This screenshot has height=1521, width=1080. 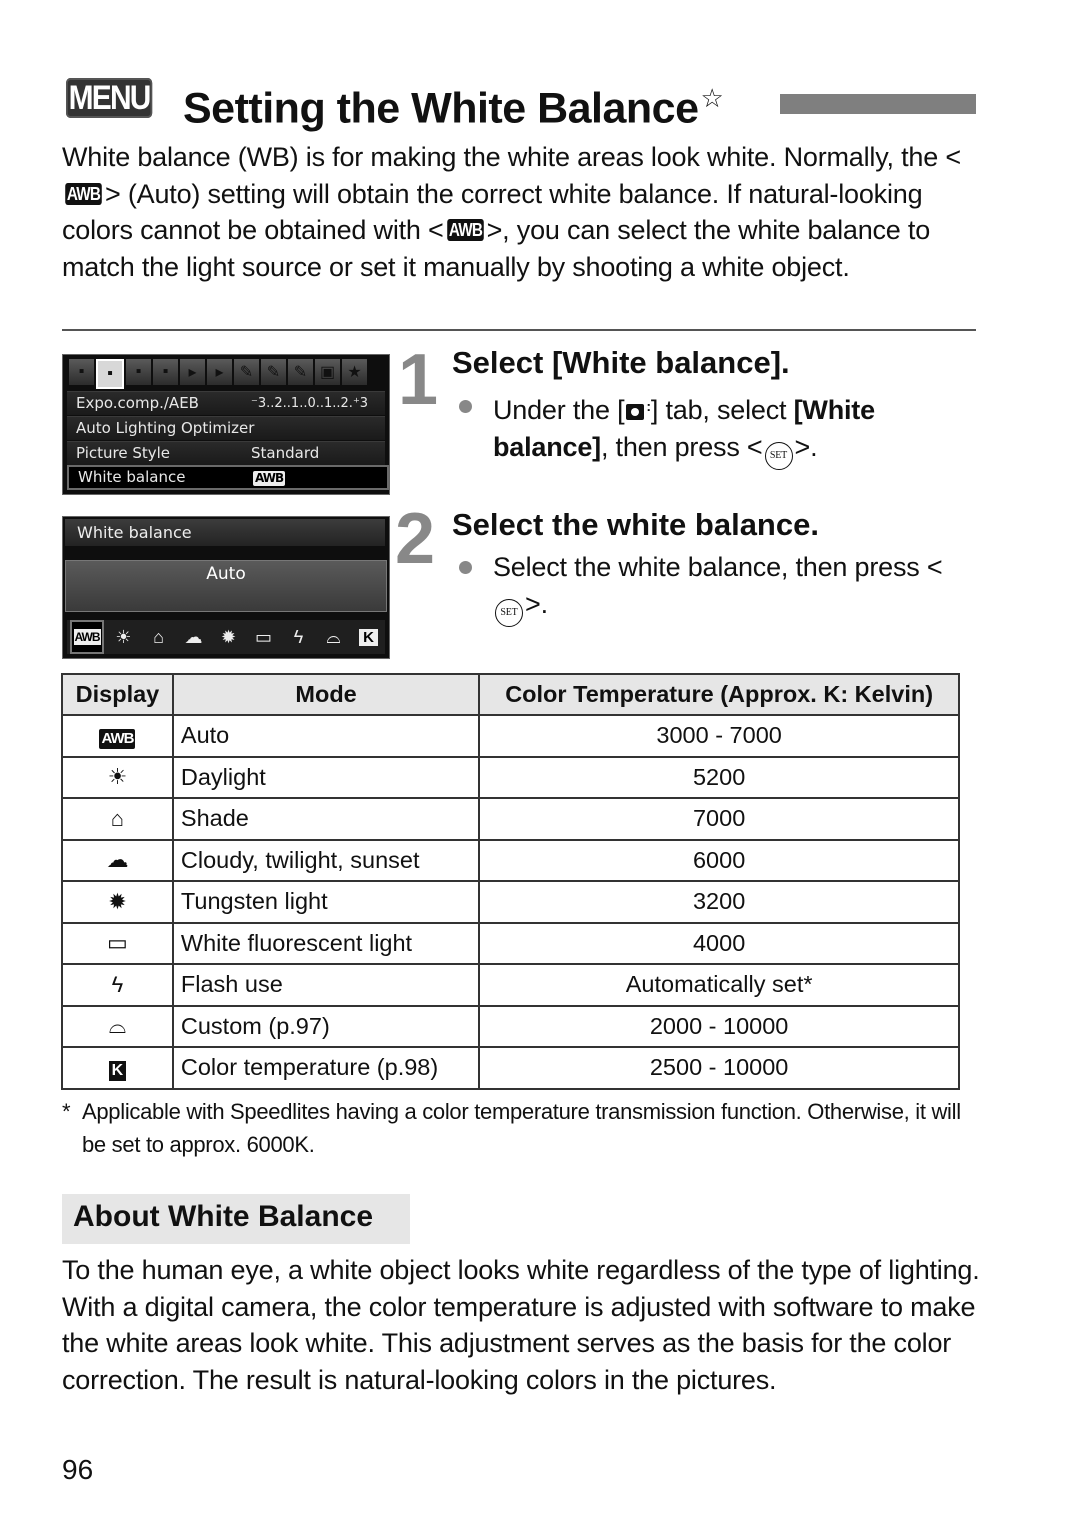 What do you see at coordinates (298, 637) in the screenshot?
I see `wb-option-flash: ϟ` at bounding box center [298, 637].